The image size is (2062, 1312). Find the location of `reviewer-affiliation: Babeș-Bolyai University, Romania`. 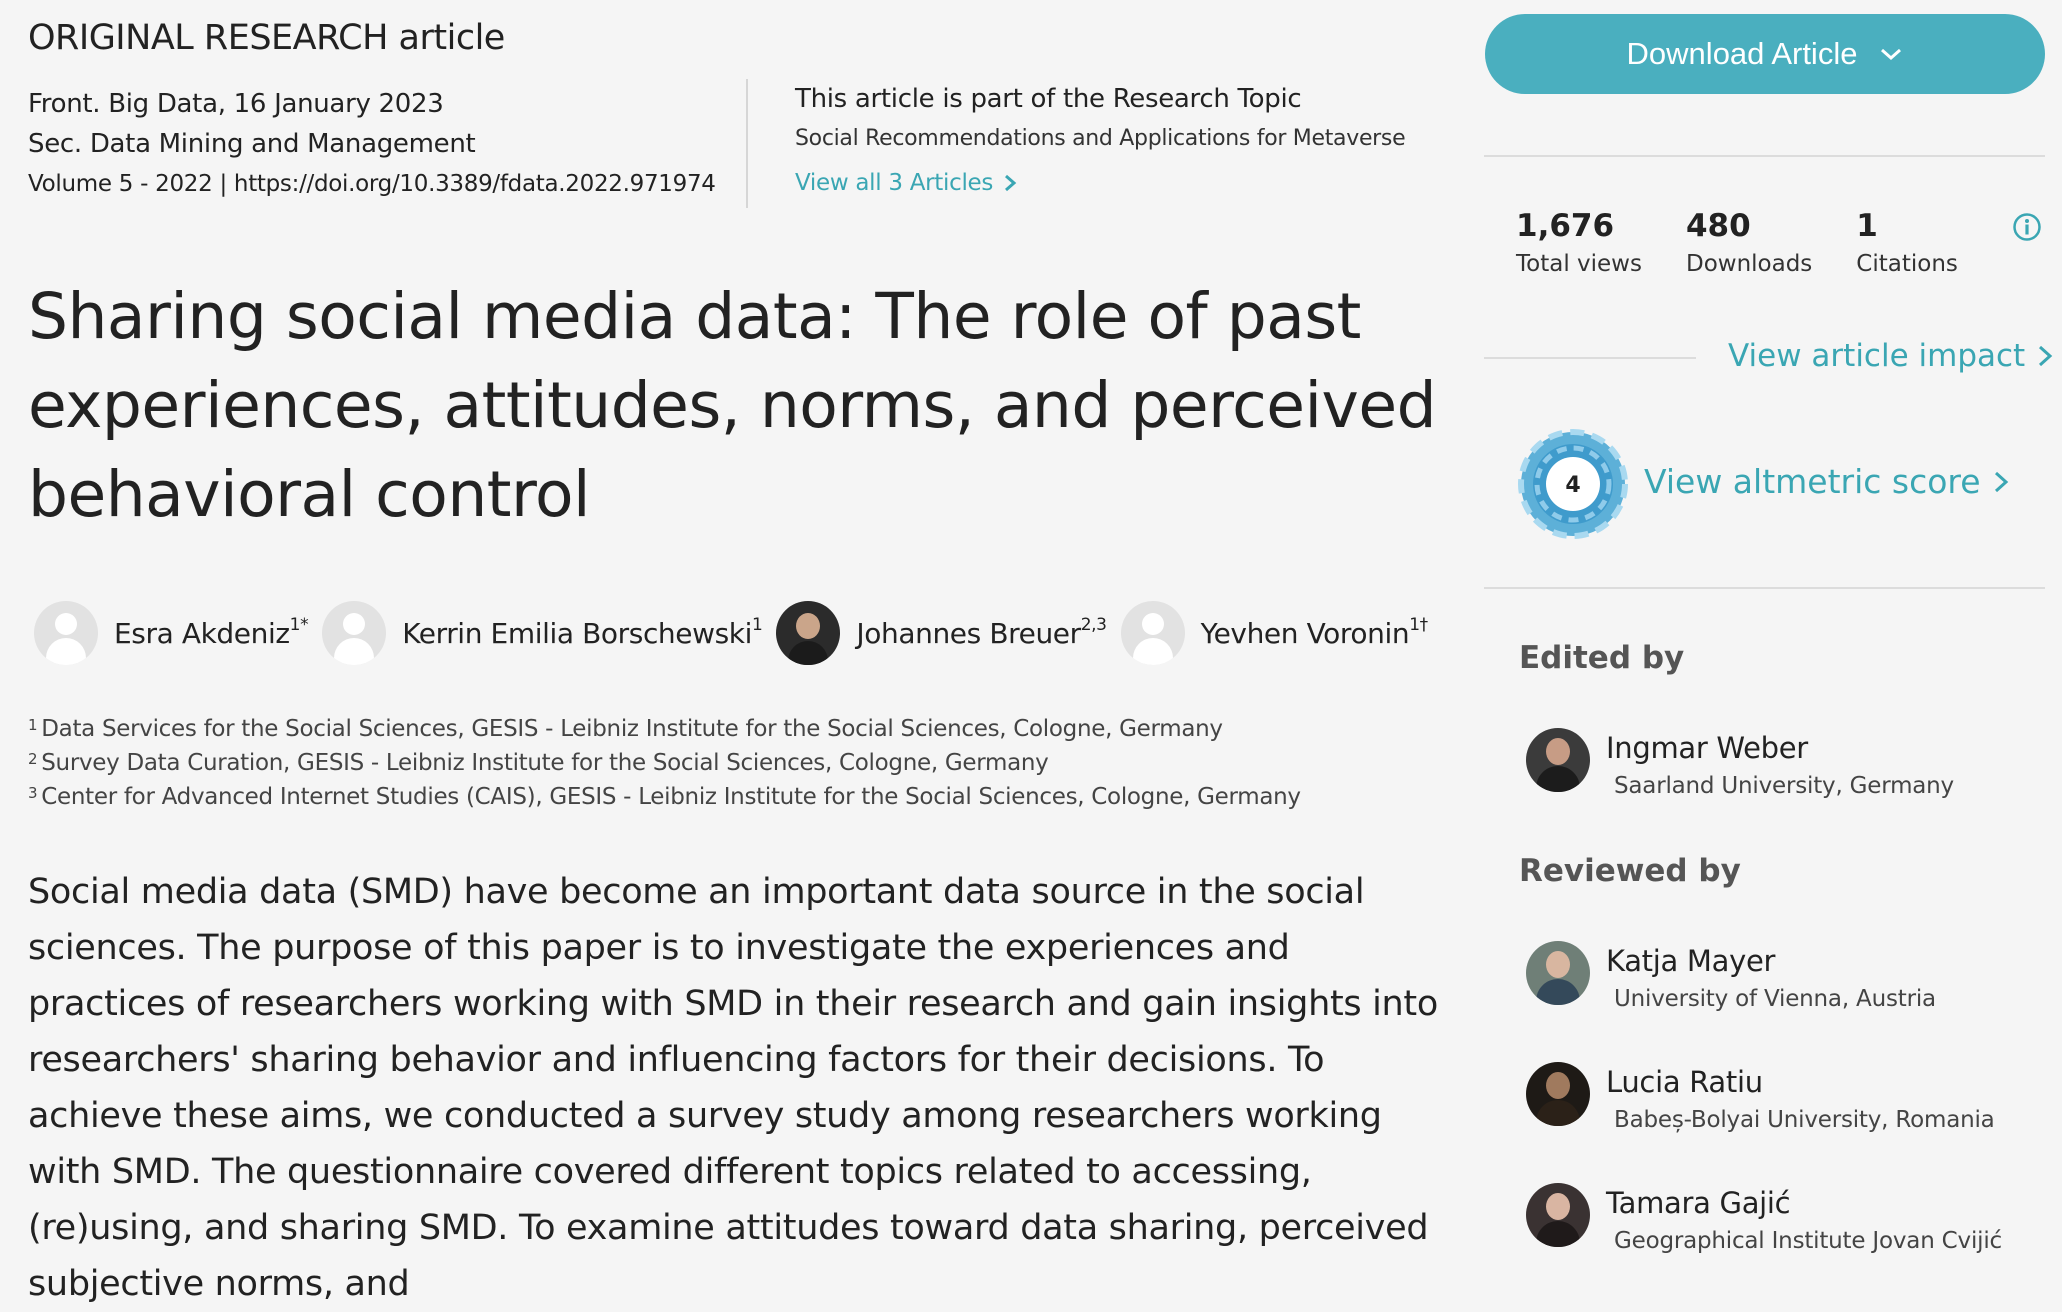

reviewer-affiliation: Babeș-Bolyai University, Romania is located at coordinates (1804, 1120).